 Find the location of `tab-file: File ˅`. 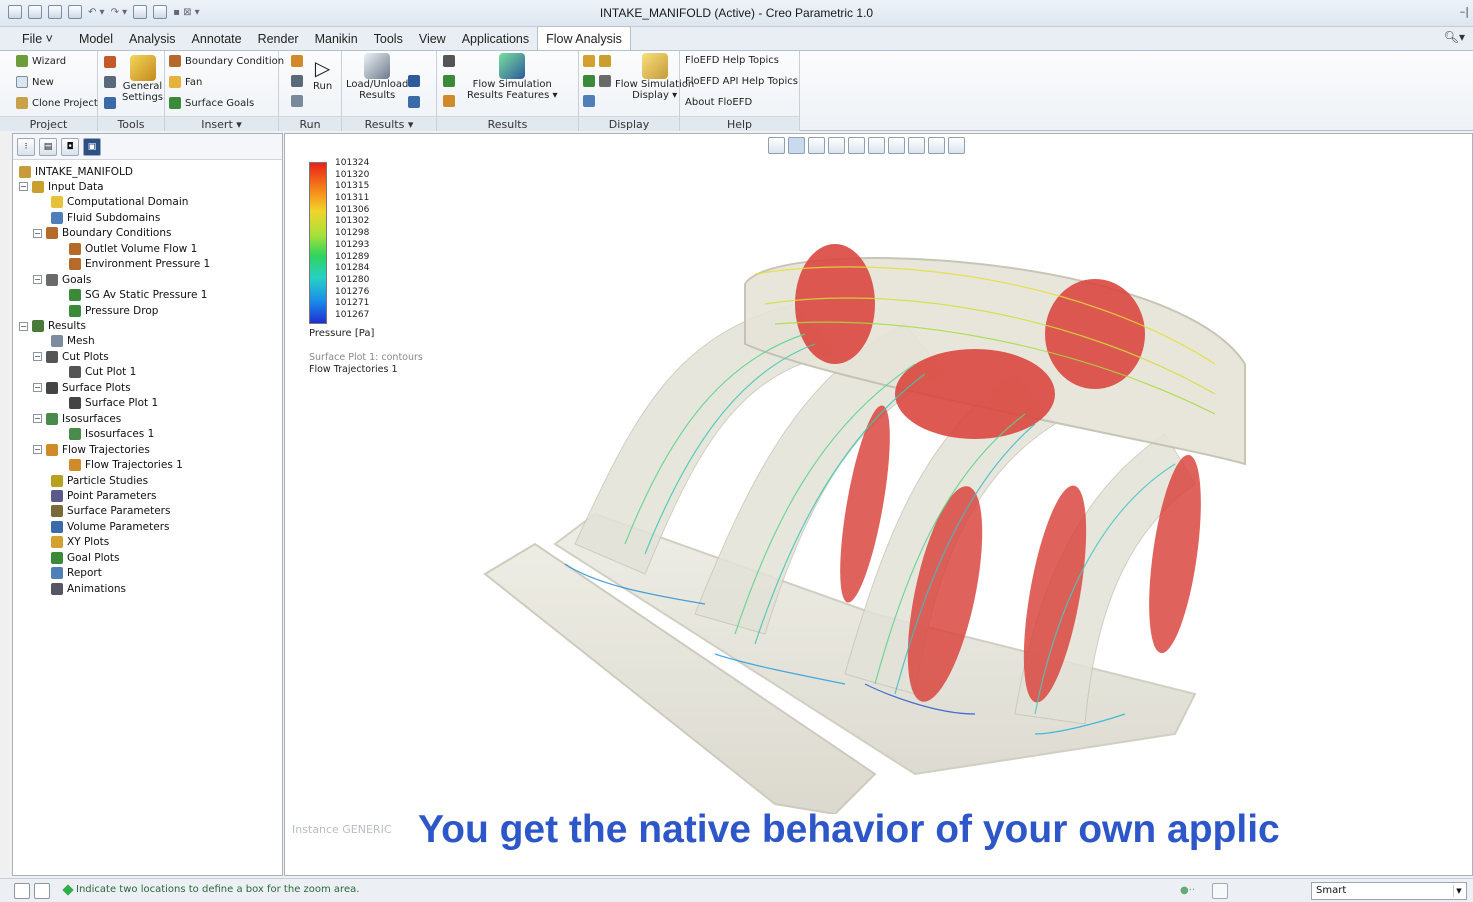

tab-file: File ˅ is located at coordinates (37, 39).